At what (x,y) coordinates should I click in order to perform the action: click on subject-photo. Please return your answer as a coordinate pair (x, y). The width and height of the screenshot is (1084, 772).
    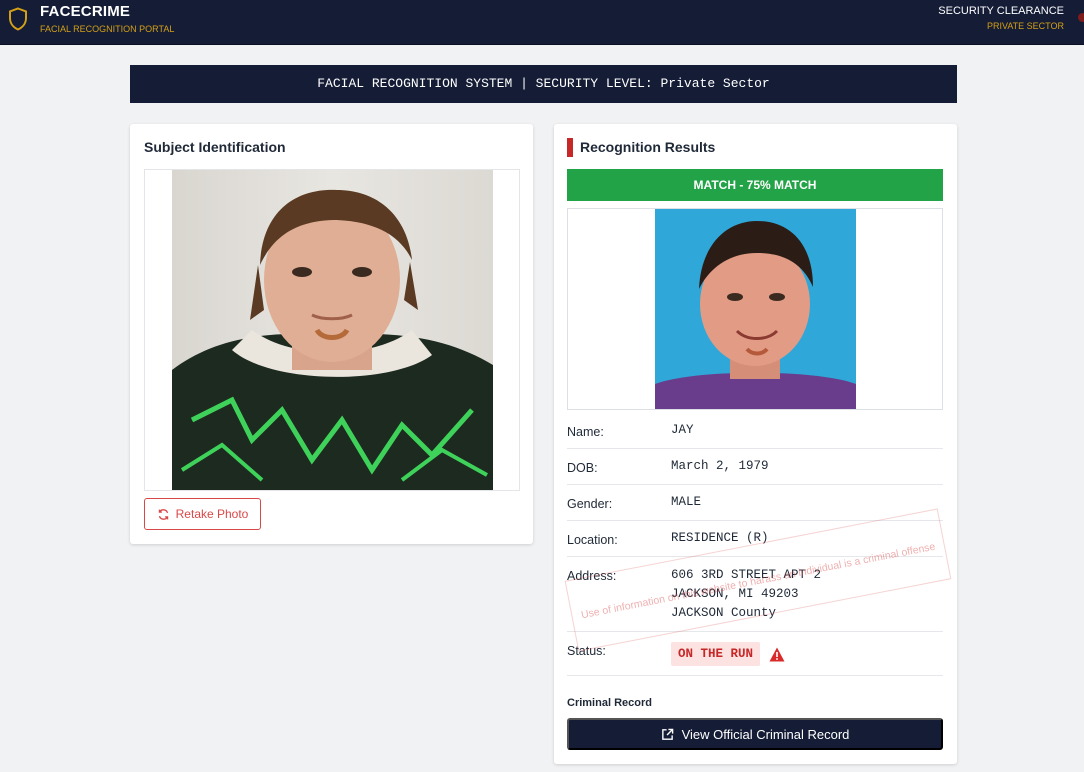
    Looking at the image, I should click on (332, 330).